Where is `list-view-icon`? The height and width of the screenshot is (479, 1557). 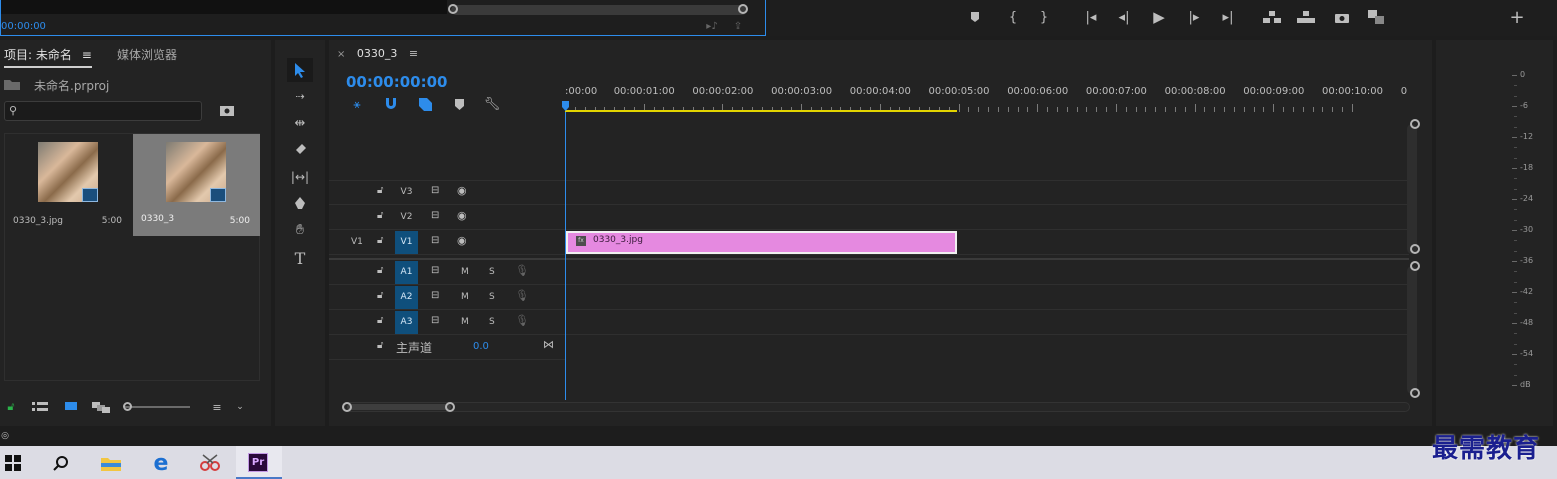
list-view-icon is located at coordinates (40, 407).